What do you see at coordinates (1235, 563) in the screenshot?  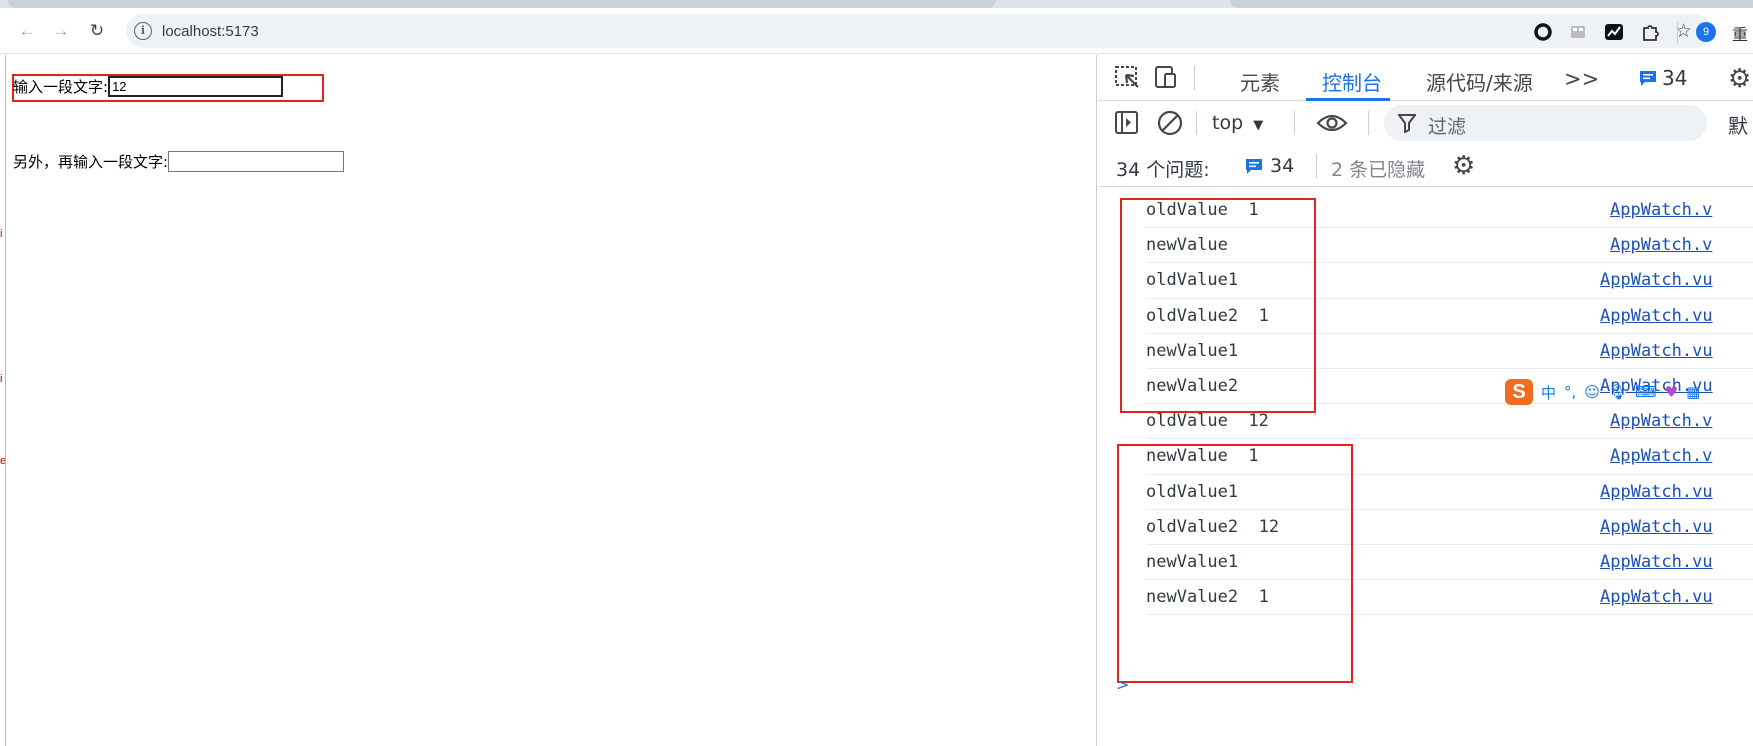 I see `highlight-box-second-group` at bounding box center [1235, 563].